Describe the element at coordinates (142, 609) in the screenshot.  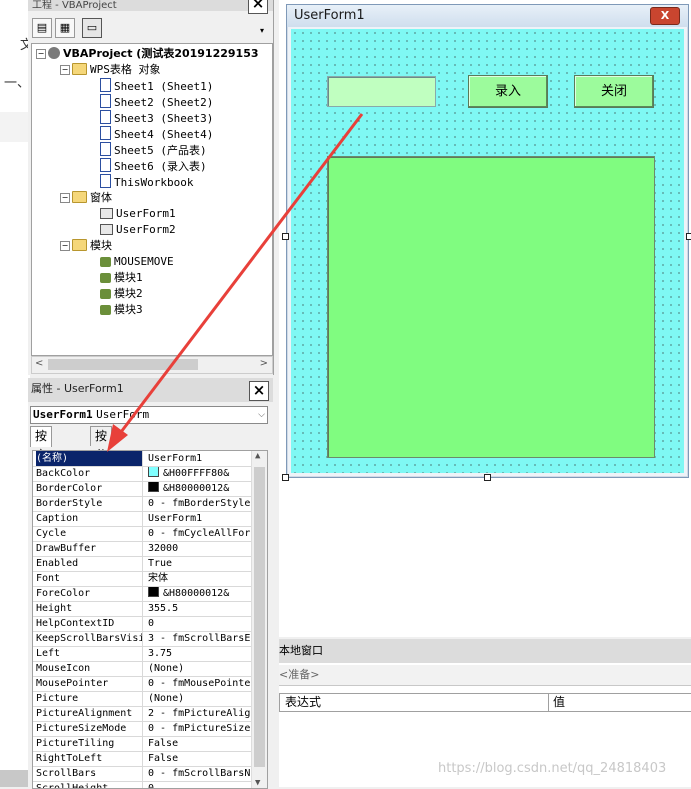
I see `property-row: Height 355.5` at that location.